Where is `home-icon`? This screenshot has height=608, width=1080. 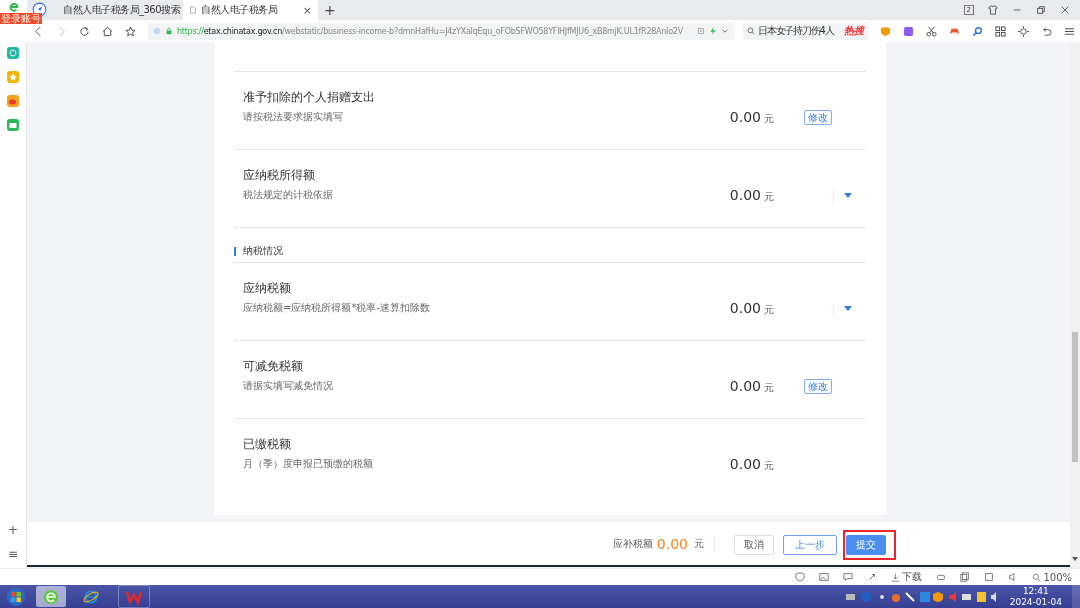 home-icon is located at coordinates (107, 31).